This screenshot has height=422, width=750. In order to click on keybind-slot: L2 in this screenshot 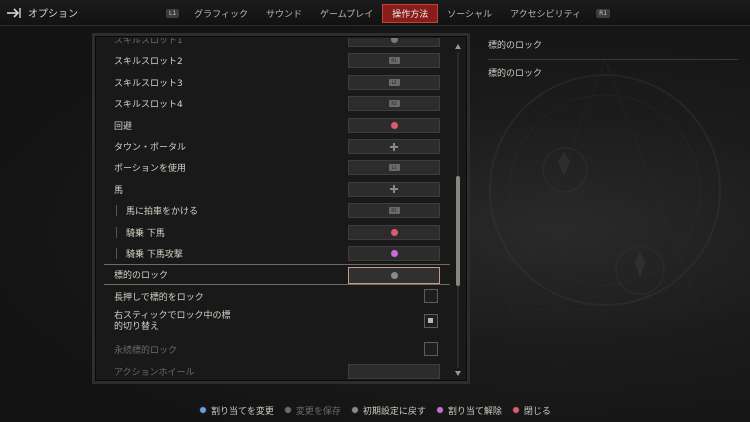, I will do `click(394, 82)`.